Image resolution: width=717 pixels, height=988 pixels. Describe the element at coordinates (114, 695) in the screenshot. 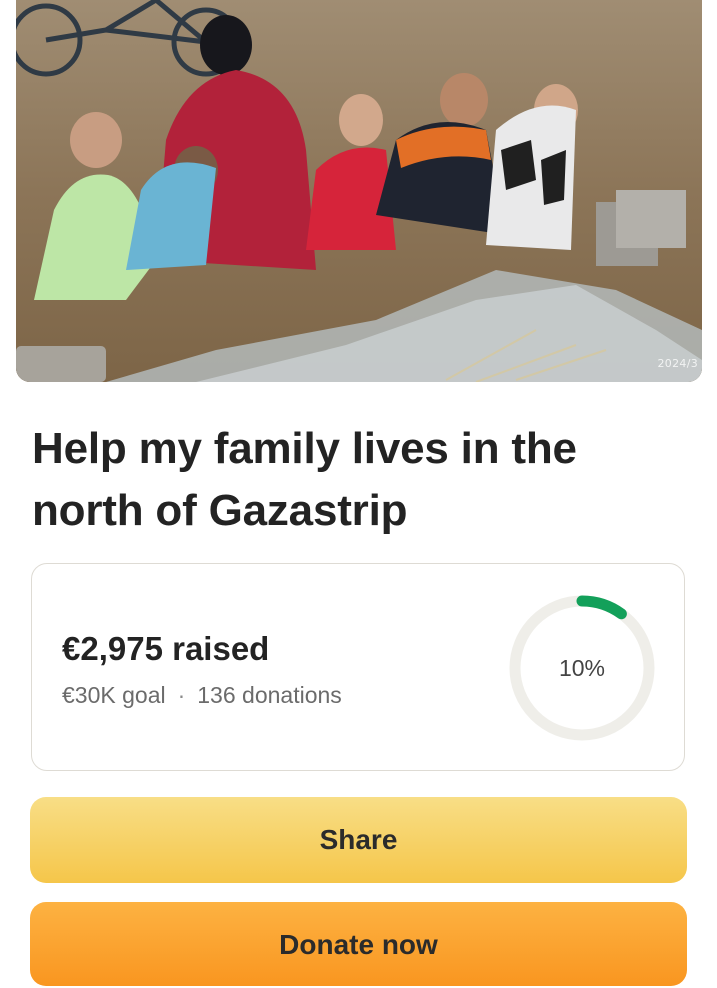

I see `goal-amount: €30K goal` at that location.